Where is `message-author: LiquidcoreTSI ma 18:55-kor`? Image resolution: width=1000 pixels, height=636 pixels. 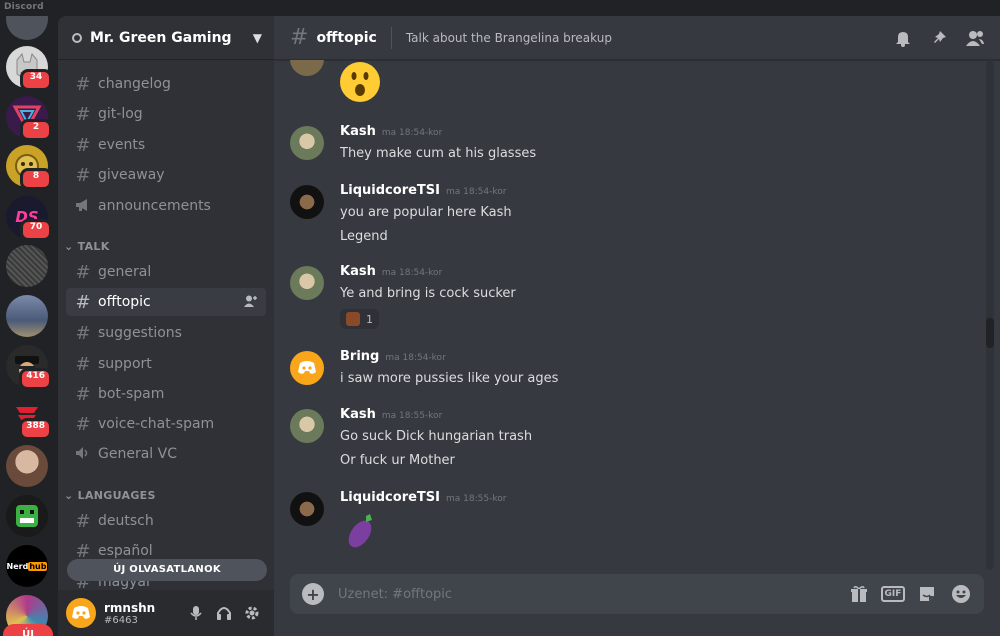 message-author: LiquidcoreTSI ma 18:55-kor is located at coordinates (423, 497).